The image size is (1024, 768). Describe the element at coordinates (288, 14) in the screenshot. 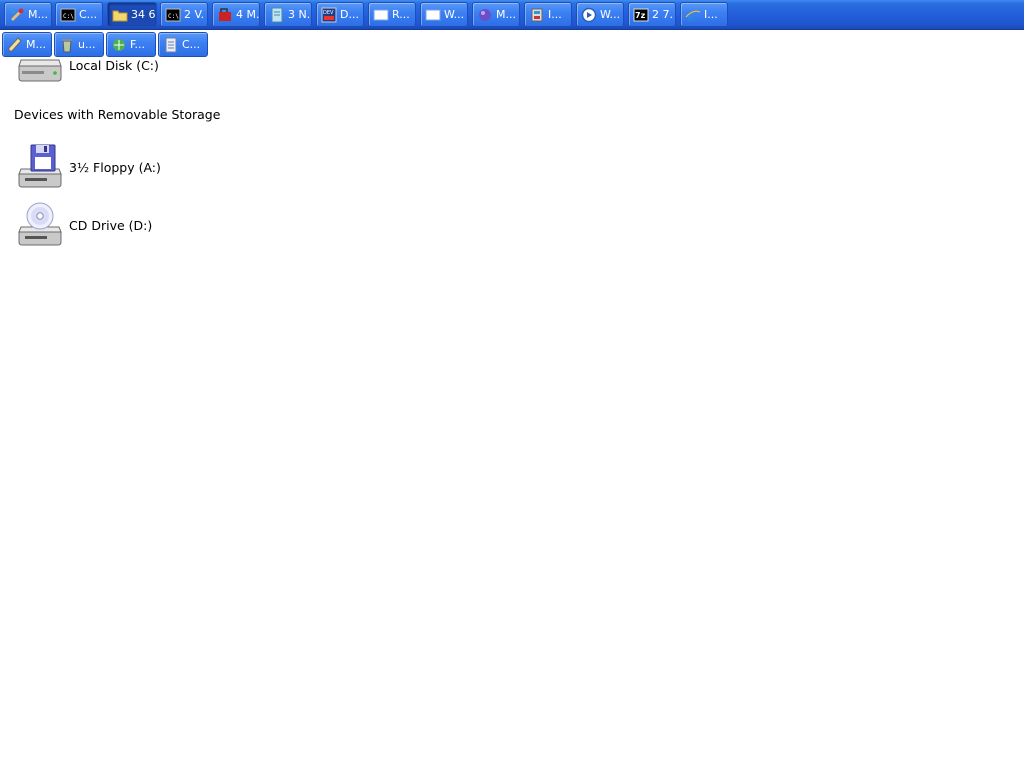

I see `taskbar-button-notepad-group: 3 N.` at that location.